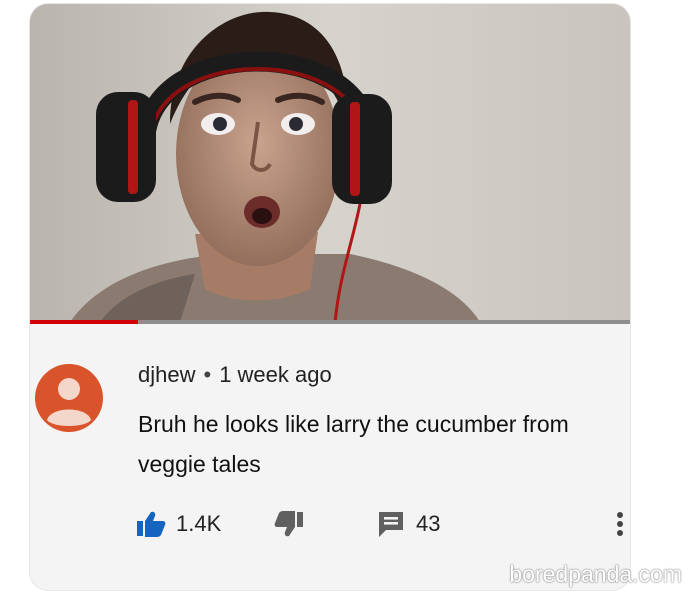 The height and width of the screenshot is (596, 700). I want to click on thumbs-down-icon, so click(288, 524).